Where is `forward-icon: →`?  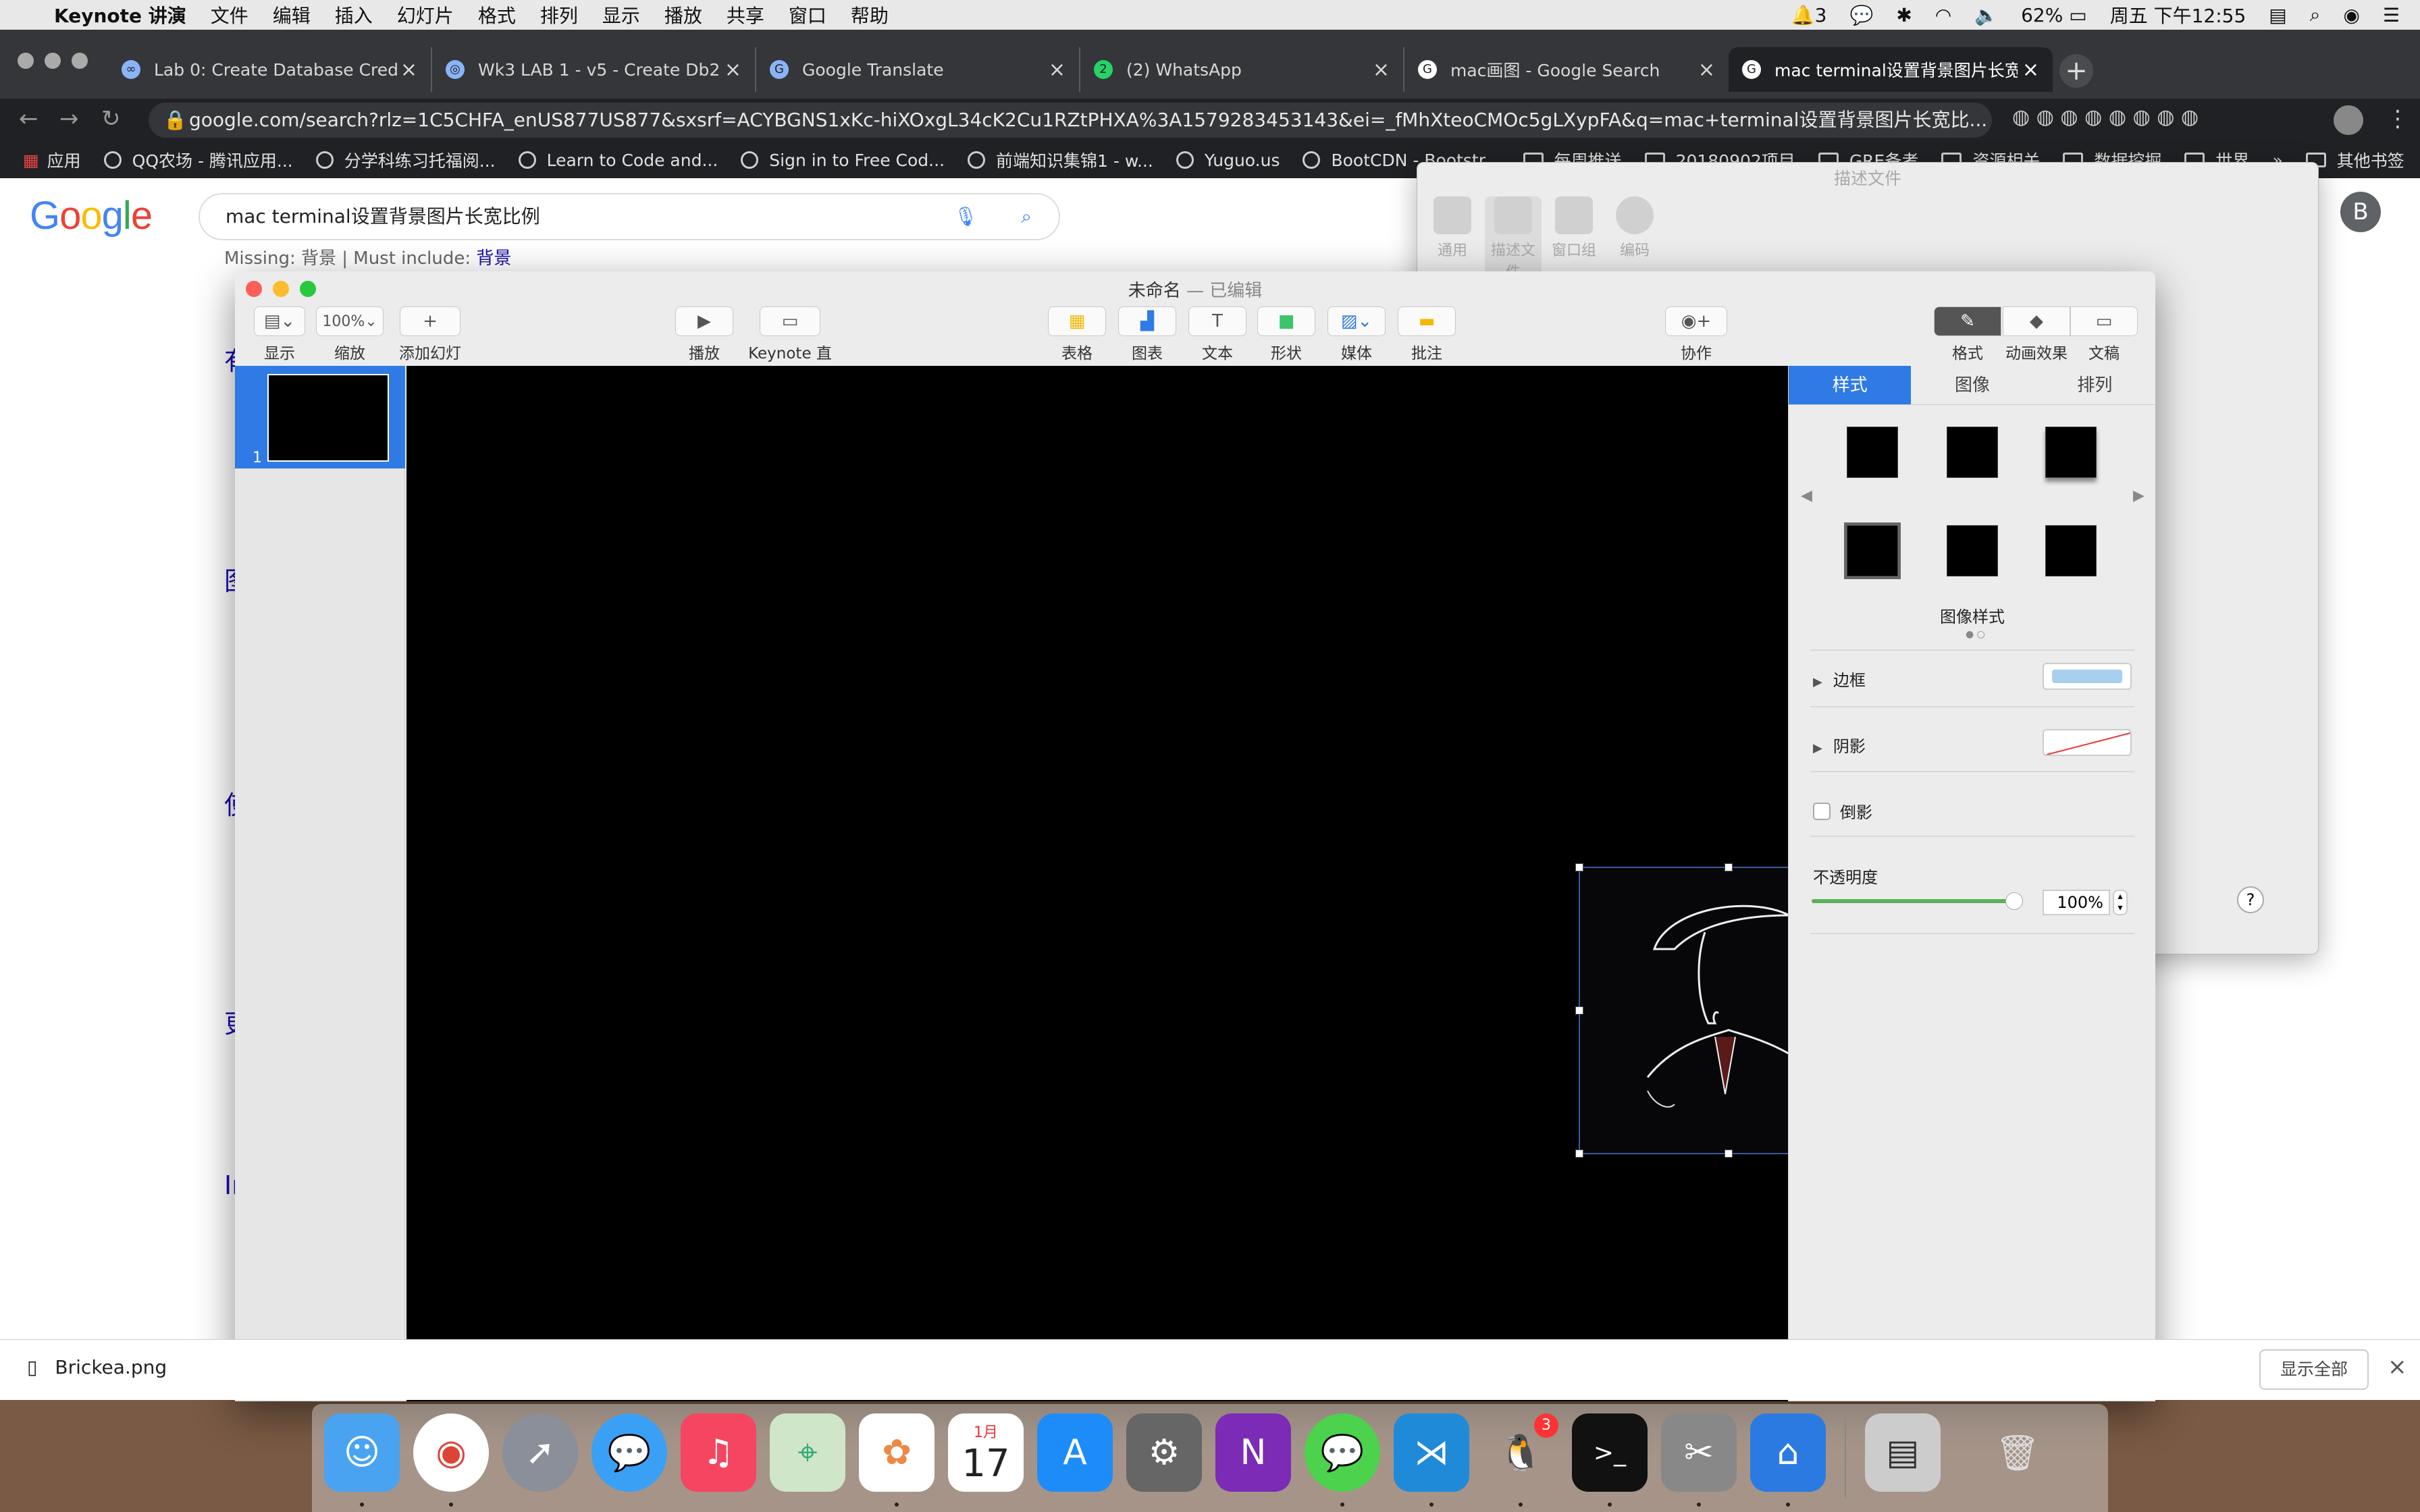 forward-icon: → is located at coordinates (69, 118).